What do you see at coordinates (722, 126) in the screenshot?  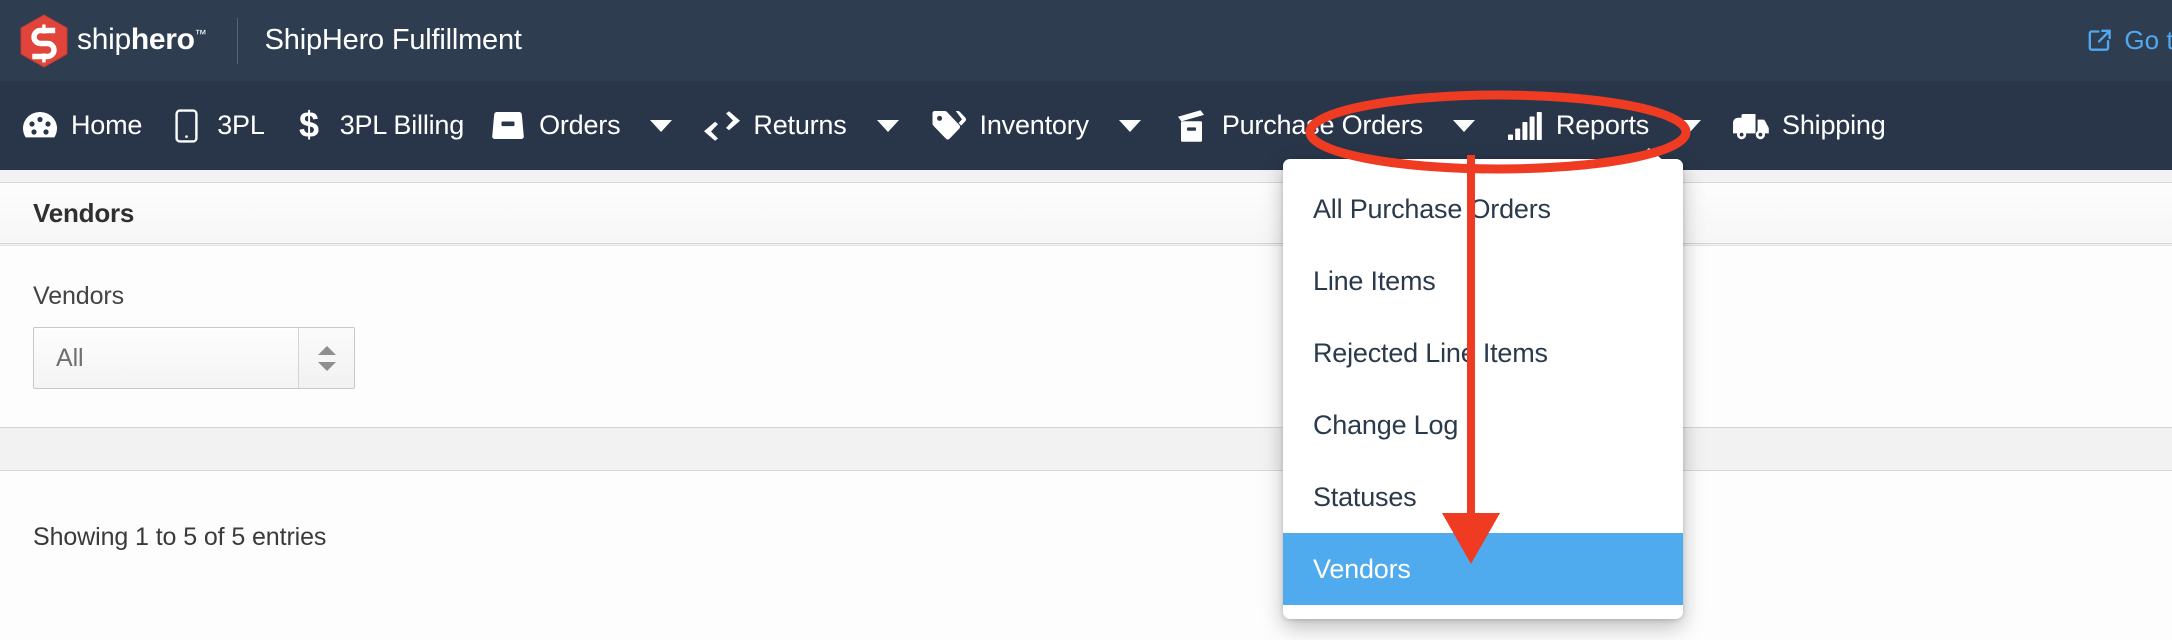 I see `exchange-arrows-icon` at bounding box center [722, 126].